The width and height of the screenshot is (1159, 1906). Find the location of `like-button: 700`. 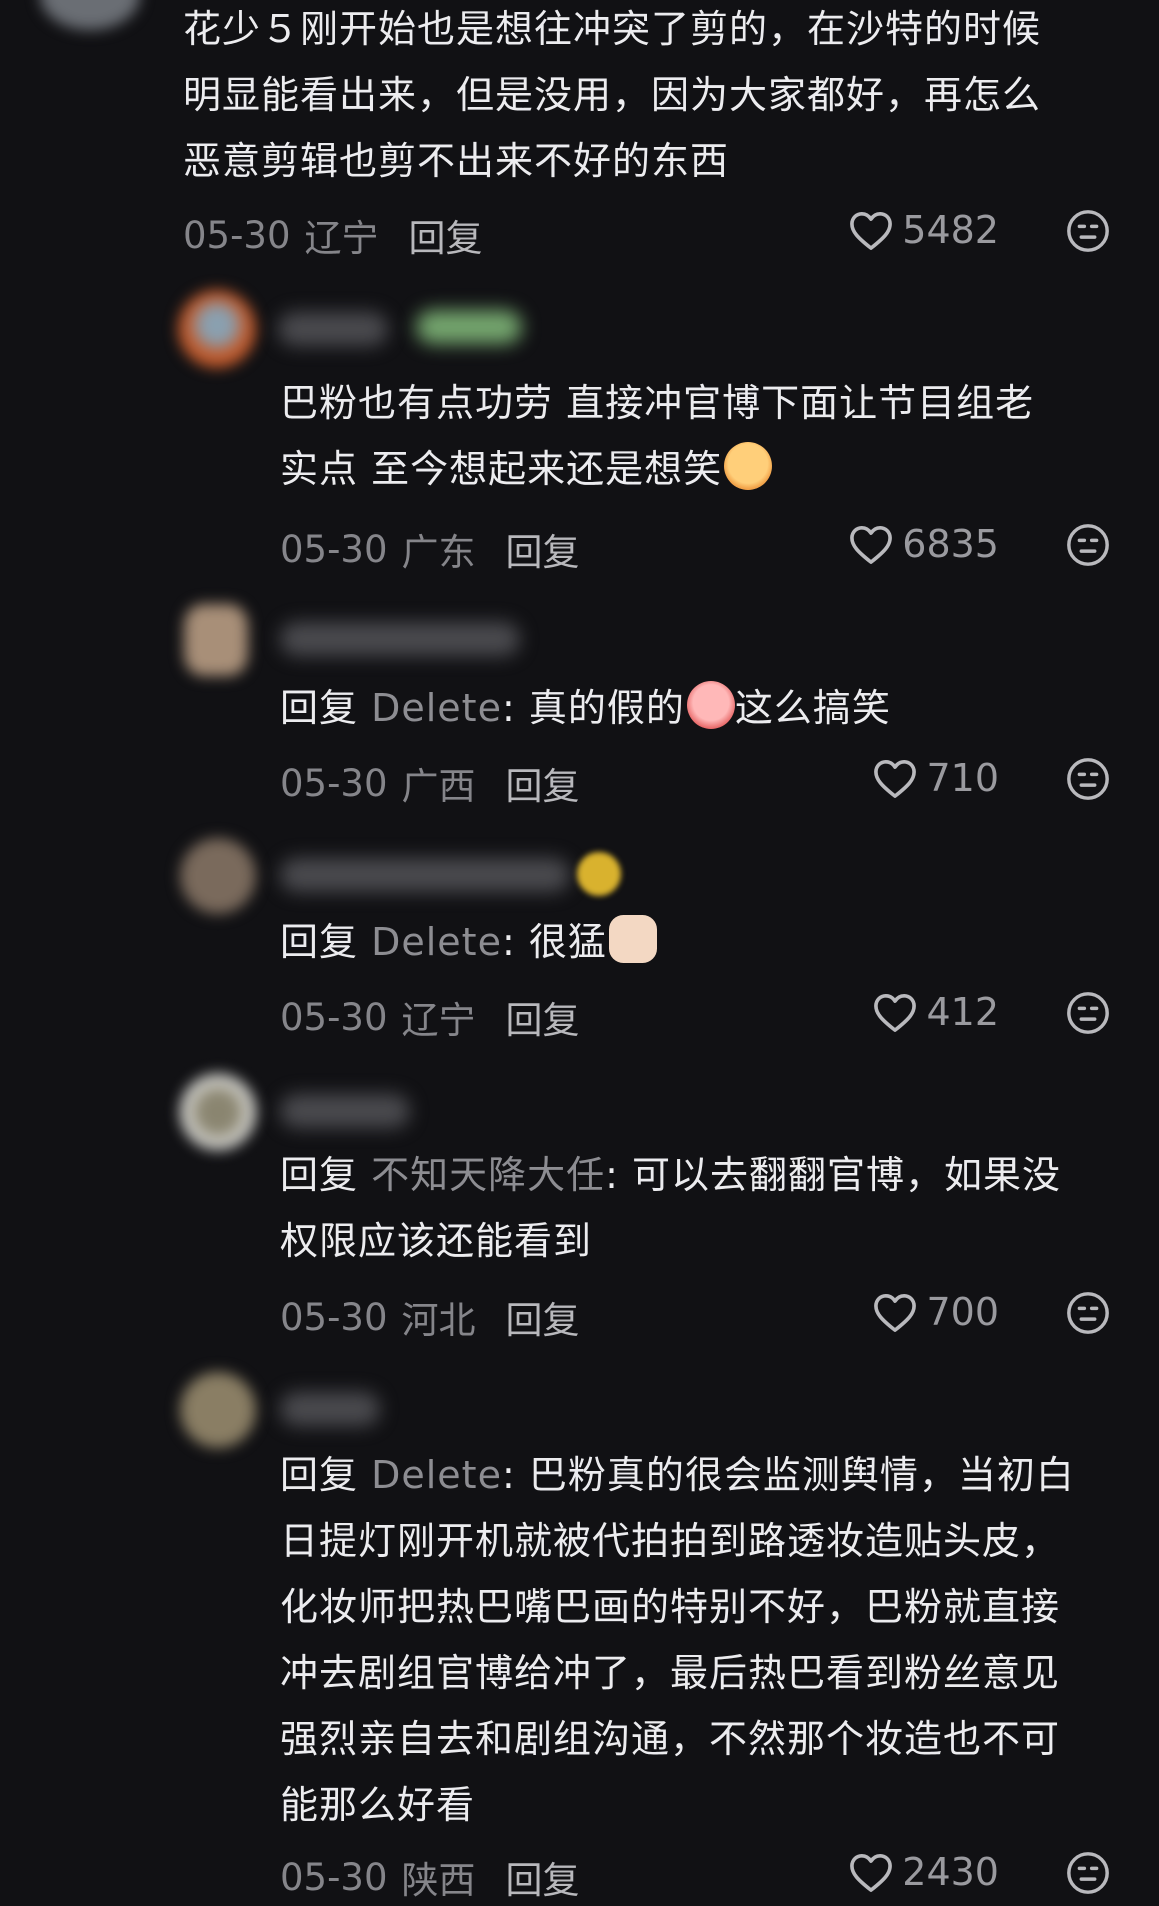

like-button: 700 is located at coordinates (935, 1312).